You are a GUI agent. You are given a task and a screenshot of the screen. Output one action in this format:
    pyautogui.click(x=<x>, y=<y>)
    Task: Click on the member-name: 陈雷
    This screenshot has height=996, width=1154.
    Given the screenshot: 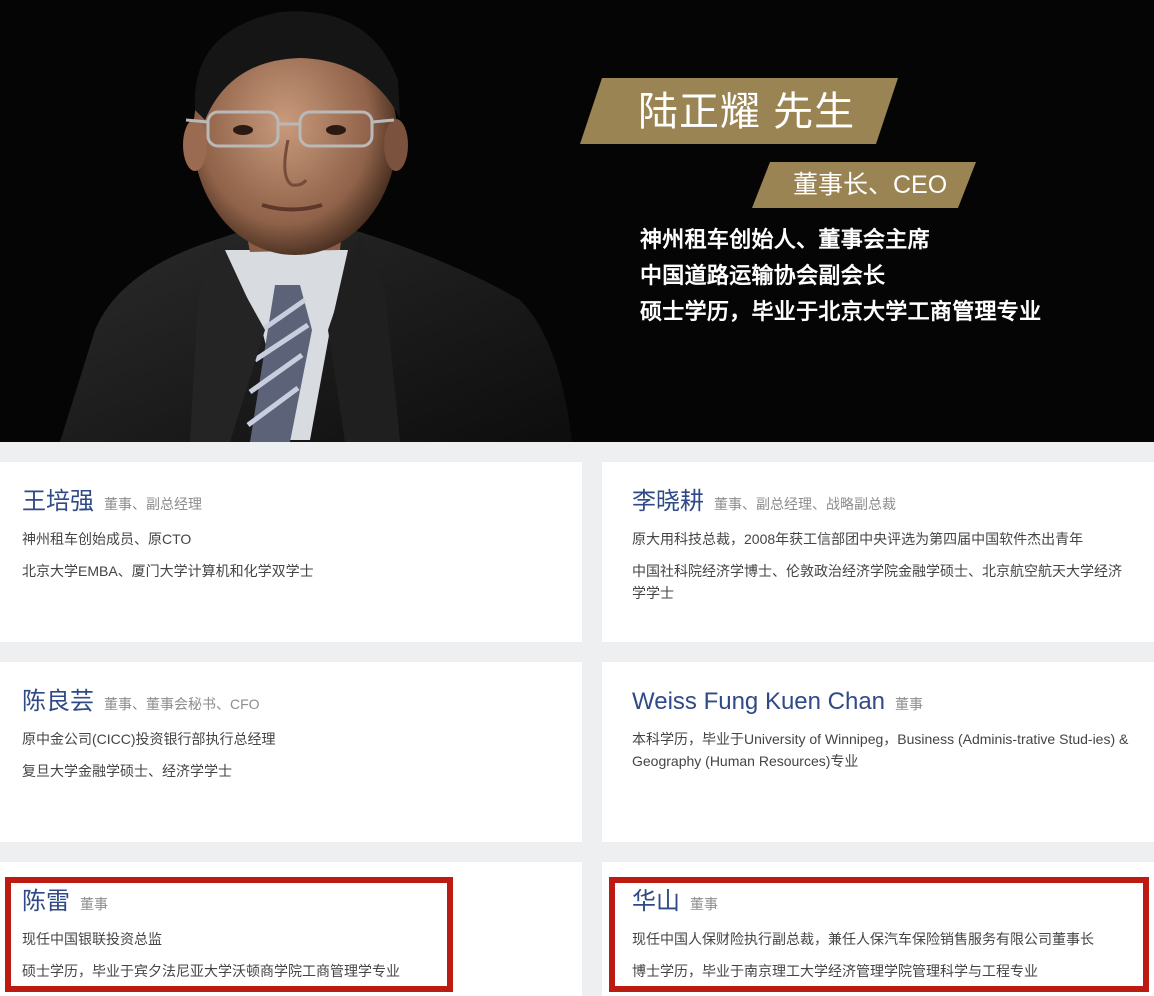 What is the action you would take?
    pyautogui.click(x=46, y=901)
    